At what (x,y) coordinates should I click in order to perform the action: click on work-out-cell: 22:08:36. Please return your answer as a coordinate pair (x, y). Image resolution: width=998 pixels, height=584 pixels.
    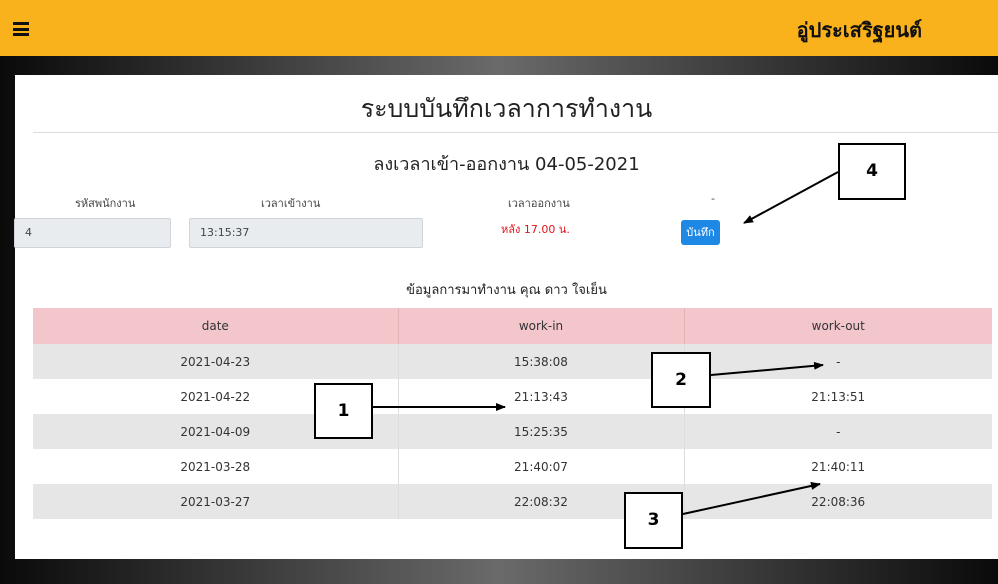
    Looking at the image, I should click on (838, 501).